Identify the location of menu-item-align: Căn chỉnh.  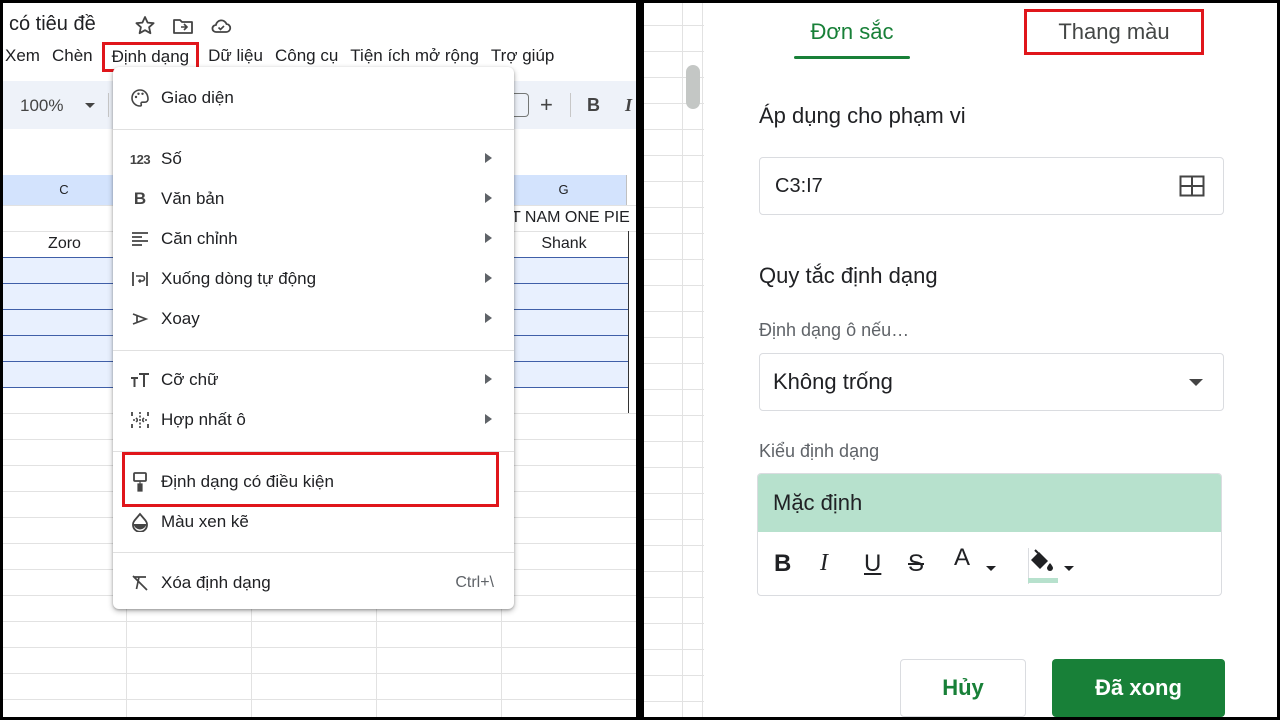
(313, 238).